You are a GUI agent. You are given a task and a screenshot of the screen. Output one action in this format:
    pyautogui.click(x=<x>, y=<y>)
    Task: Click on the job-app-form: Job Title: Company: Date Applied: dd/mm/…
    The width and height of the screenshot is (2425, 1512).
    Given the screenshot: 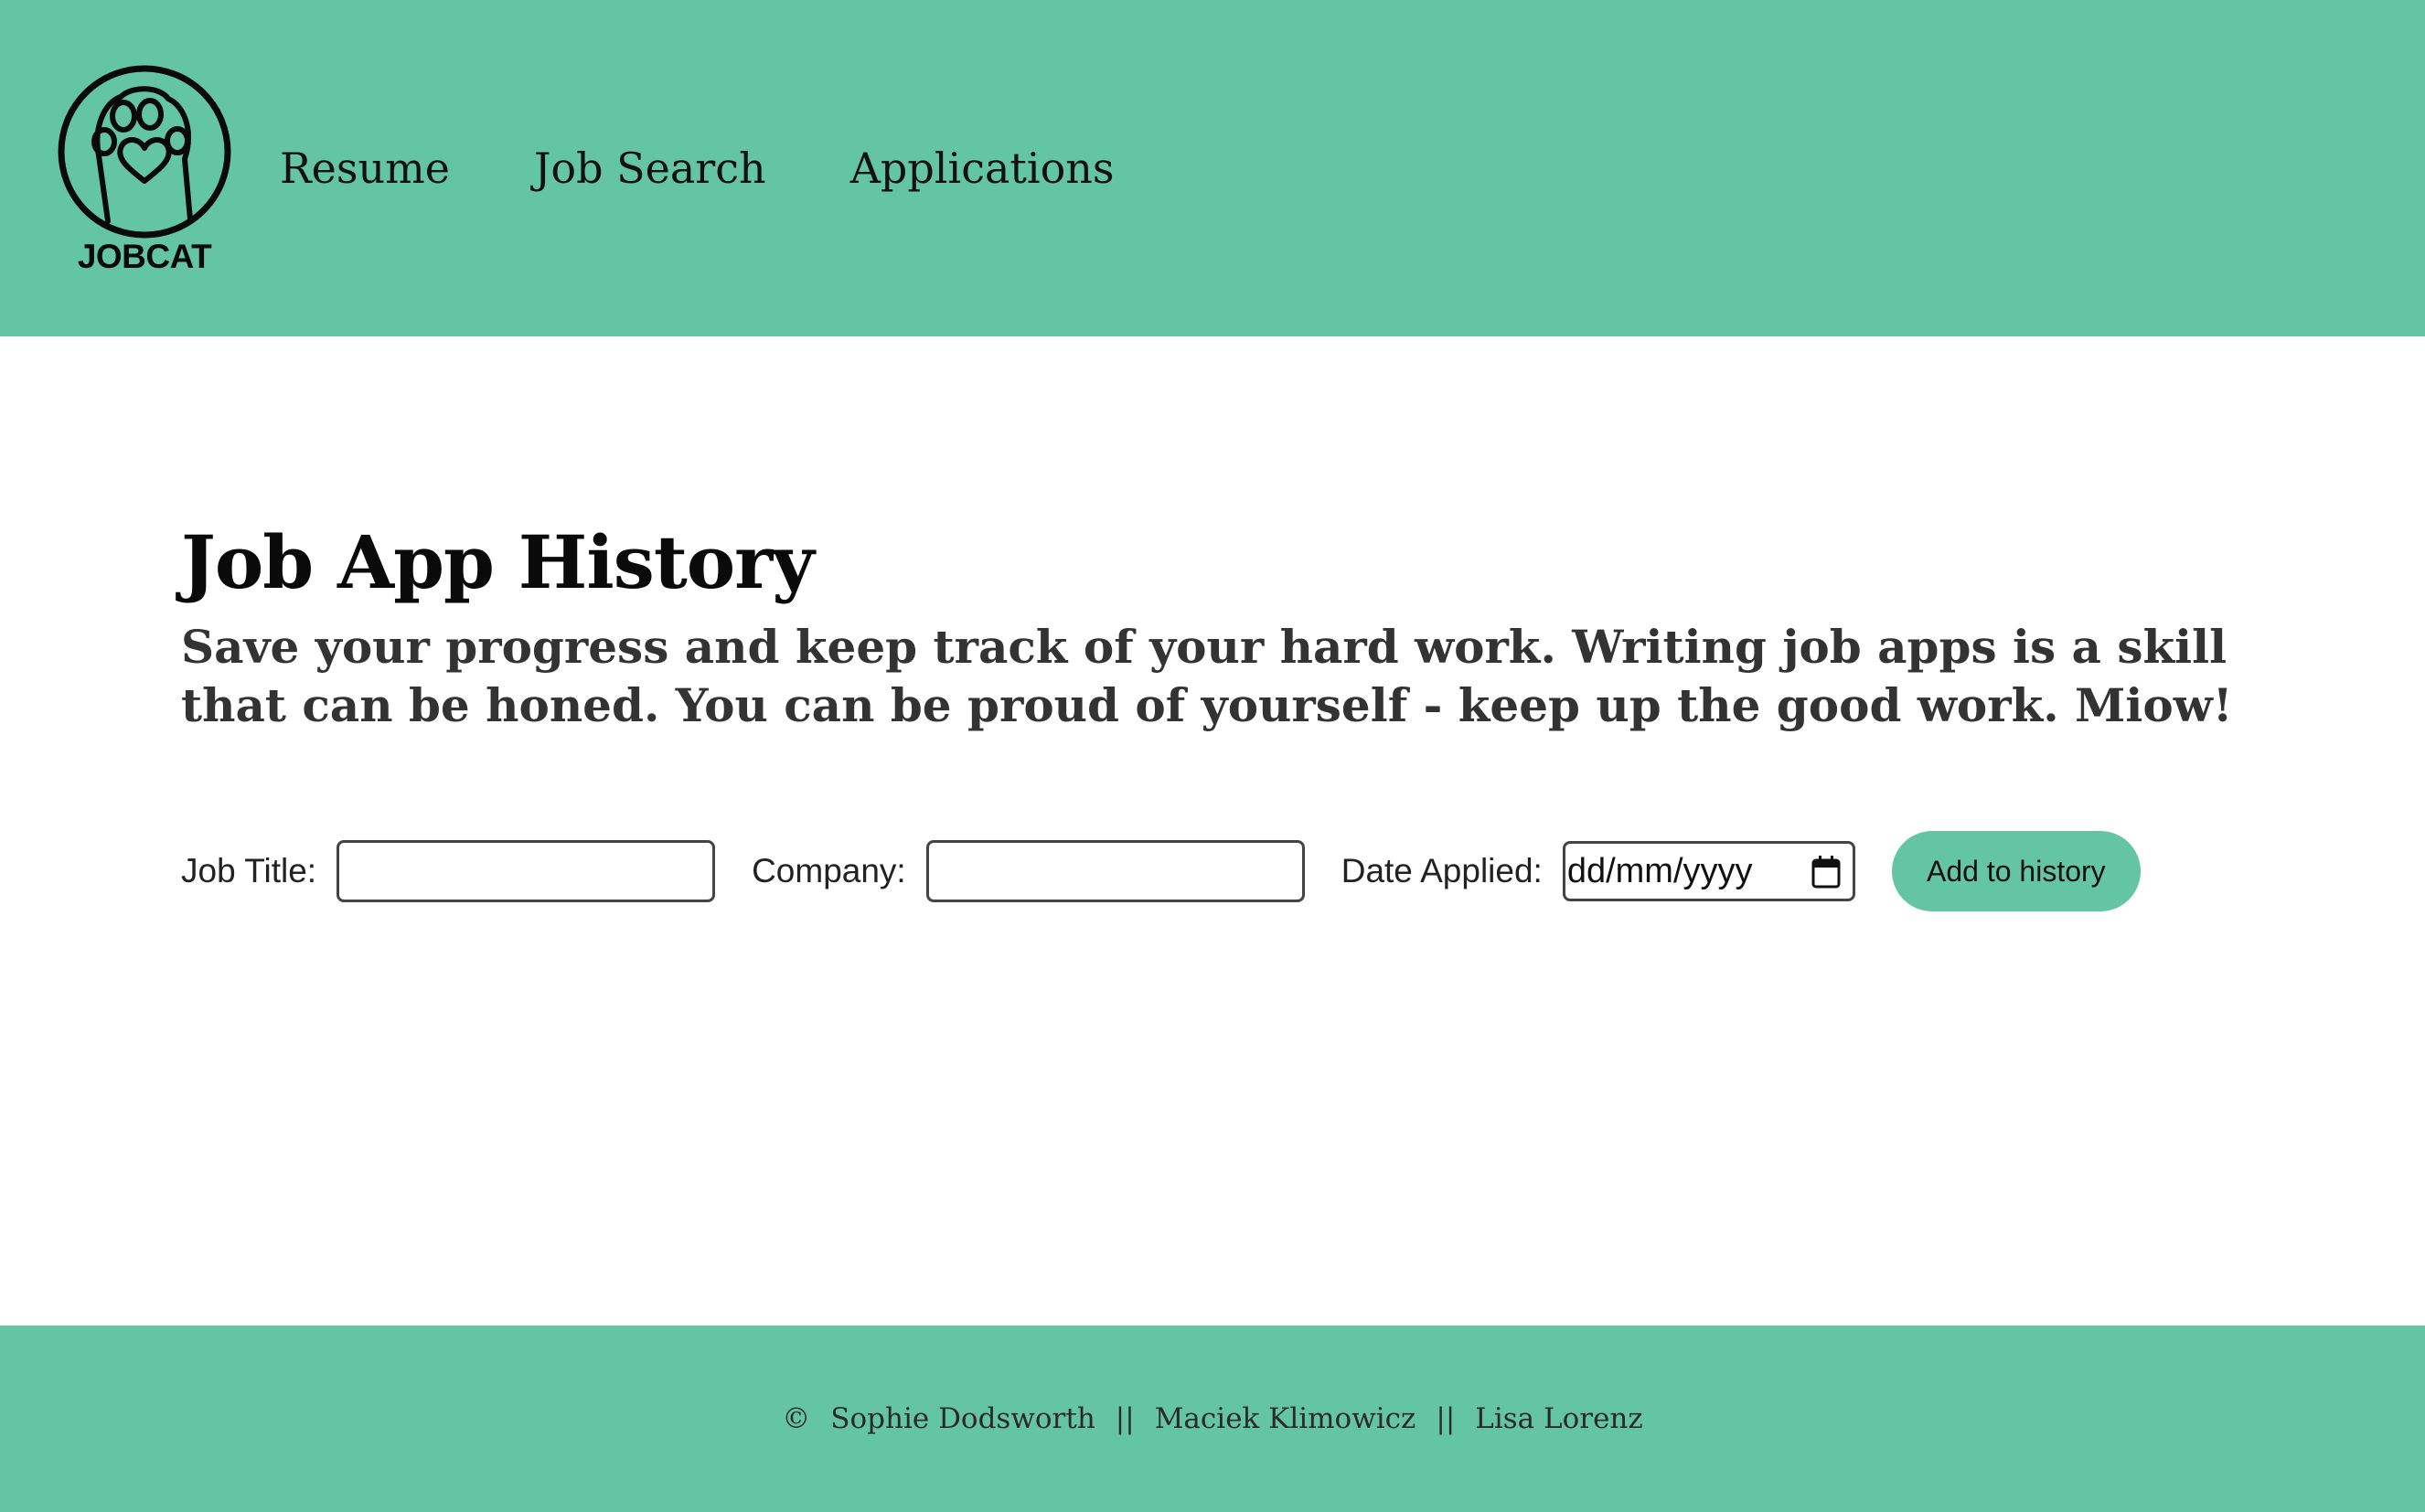 What is the action you would take?
    pyautogui.click(x=1161, y=871)
    